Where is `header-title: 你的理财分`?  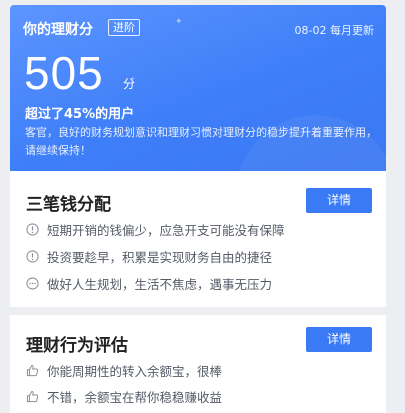
header-title: 你的理财分 is located at coordinates (58, 30).